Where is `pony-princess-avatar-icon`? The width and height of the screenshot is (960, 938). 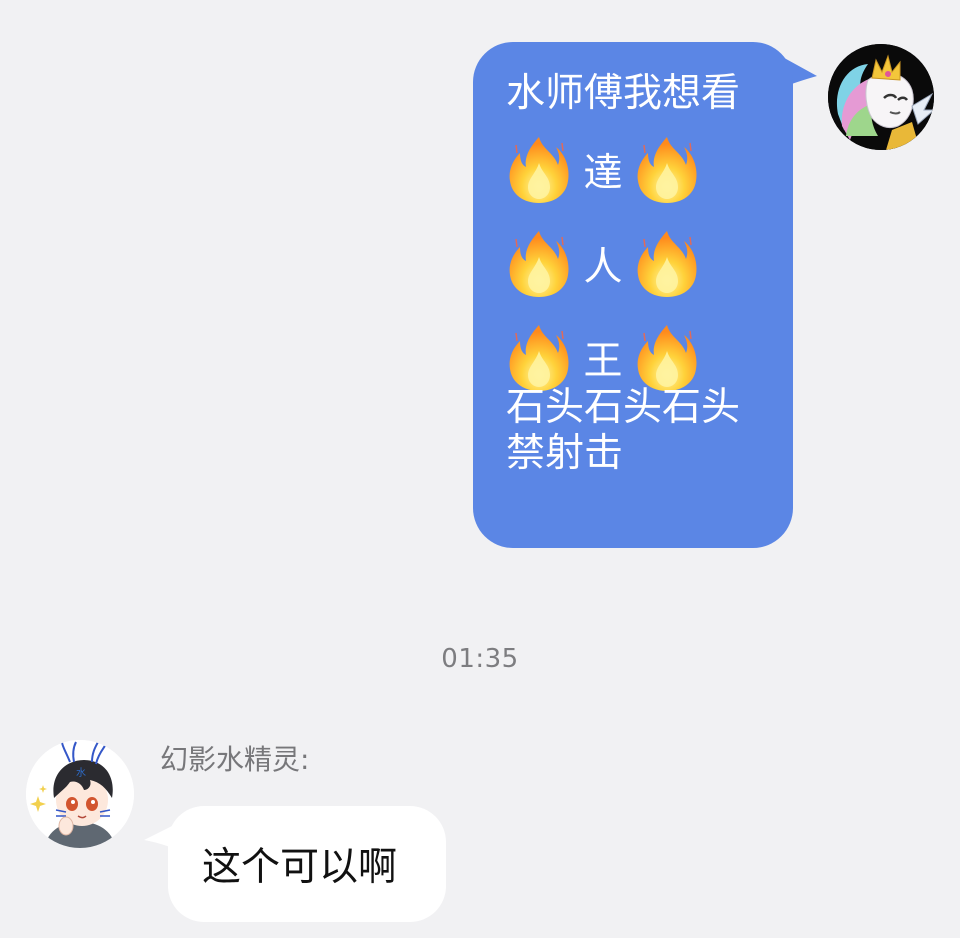 pony-princess-avatar-icon is located at coordinates (881, 97).